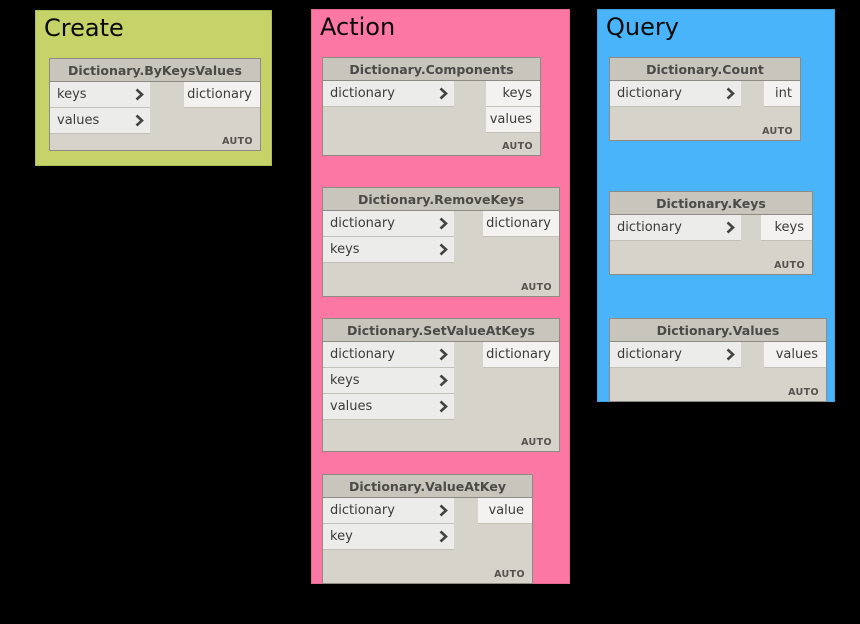 This screenshot has width=860, height=624. Describe the element at coordinates (388, 537) in the screenshot. I see `input-port-key: key` at that location.